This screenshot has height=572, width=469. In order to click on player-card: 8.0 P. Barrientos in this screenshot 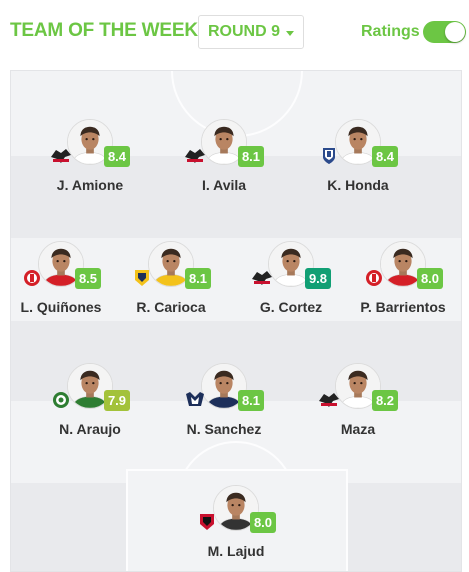, I will do `click(399, 278)`.